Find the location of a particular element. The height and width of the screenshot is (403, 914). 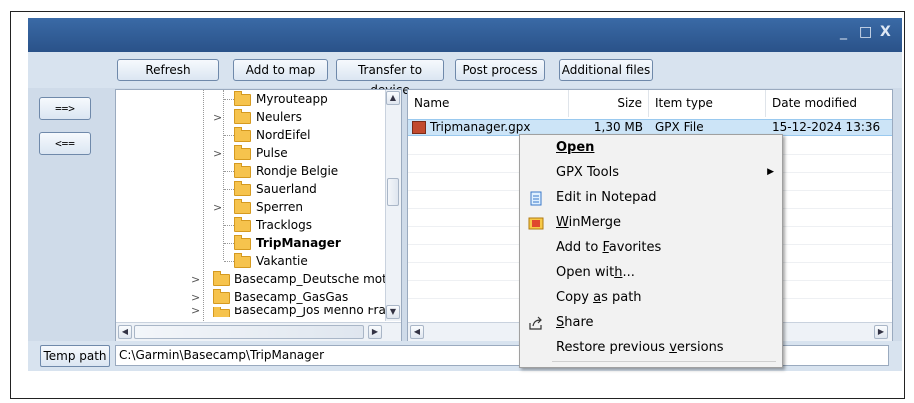

tree-item: > Basecamp_Deutsche motorra is located at coordinates (258, 279).